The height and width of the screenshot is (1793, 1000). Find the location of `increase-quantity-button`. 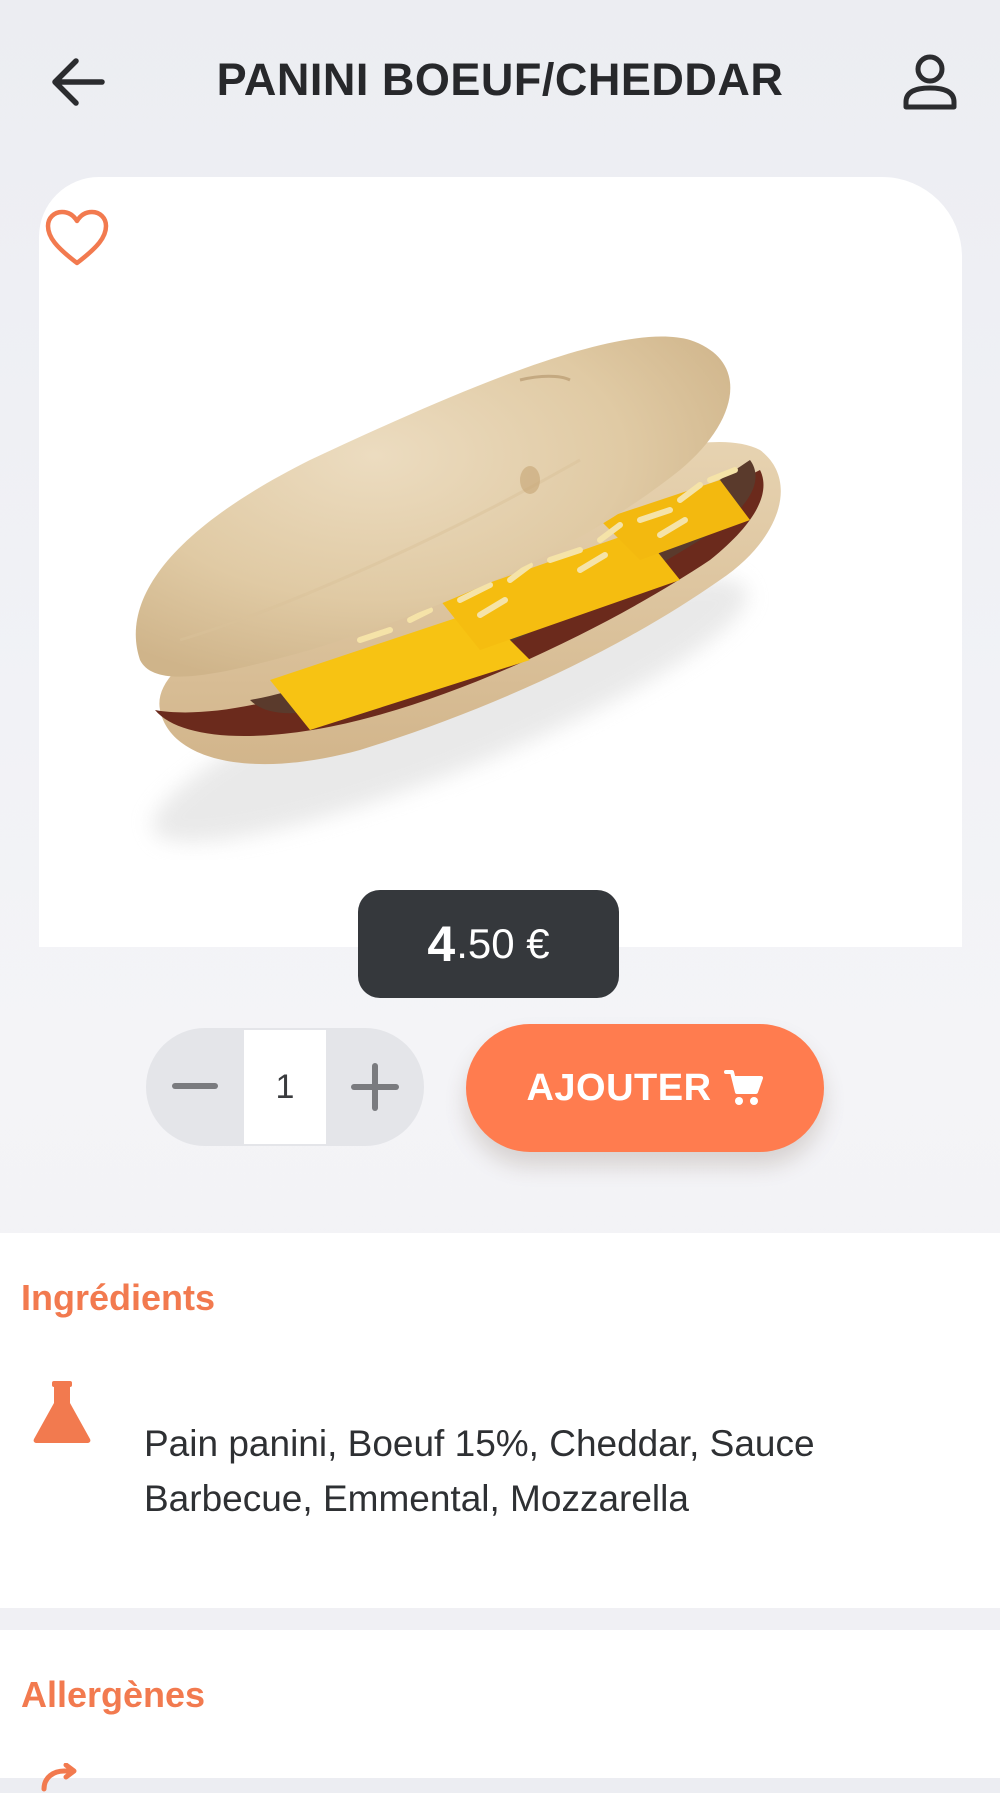

increase-quantity-button is located at coordinates (375, 1087).